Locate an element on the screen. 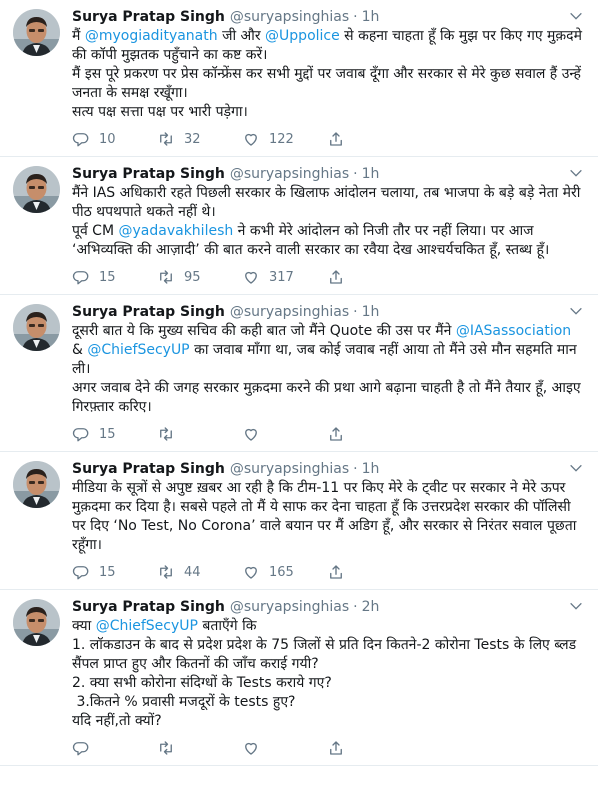  like-button: 122 is located at coordinates (284, 139).